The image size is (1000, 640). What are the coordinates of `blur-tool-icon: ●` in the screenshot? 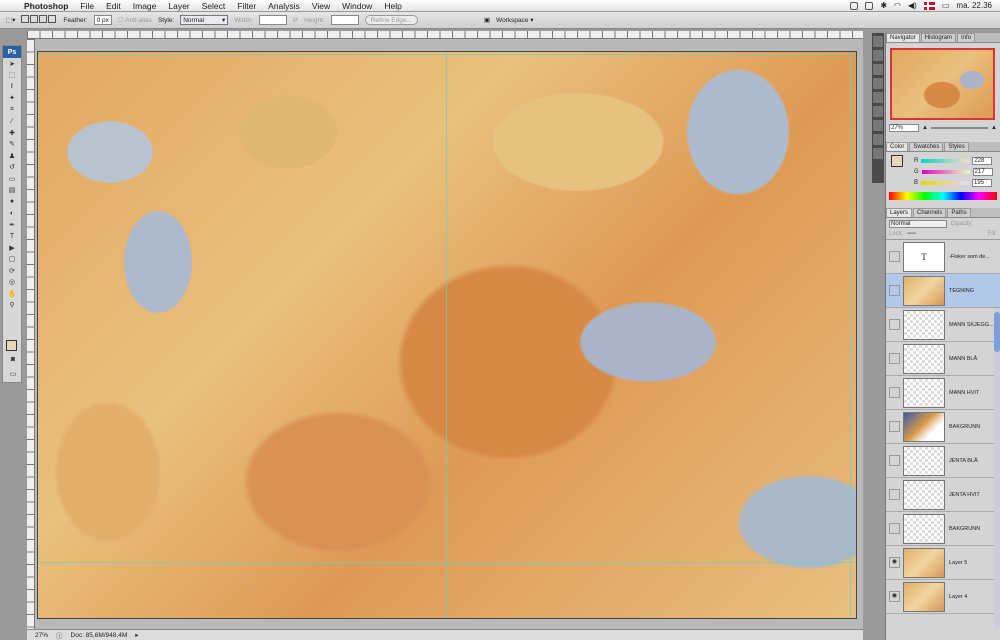 It's located at (12, 202).